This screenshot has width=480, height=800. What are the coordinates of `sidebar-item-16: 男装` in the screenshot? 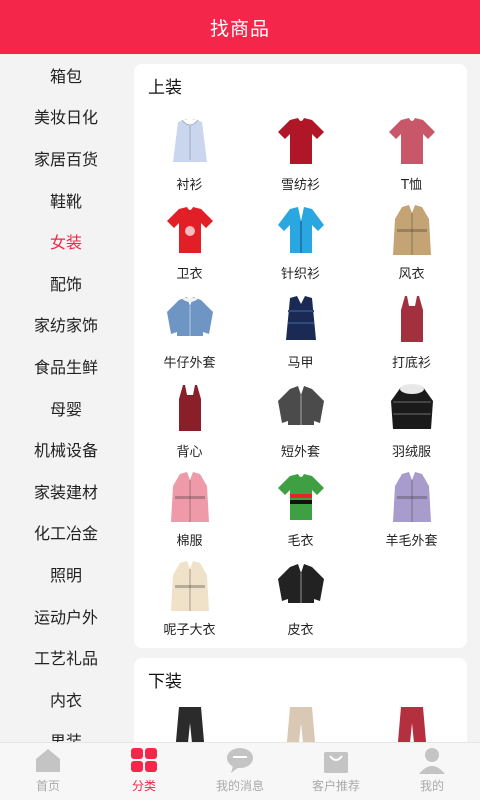 It's located at (66, 731).